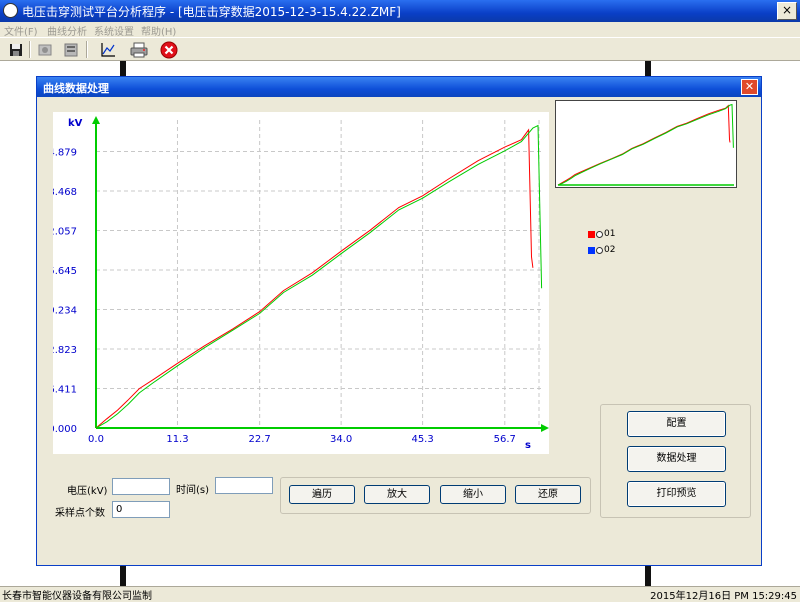 This screenshot has width=800, height=602. What do you see at coordinates (67, 30) in the screenshot?
I see `menu-curve-analysis: 曲线分析` at bounding box center [67, 30].